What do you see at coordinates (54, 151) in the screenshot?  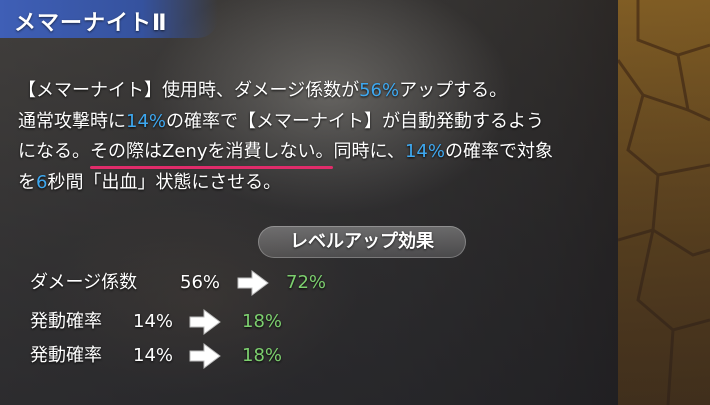 I see `desc-text: になる。` at bounding box center [54, 151].